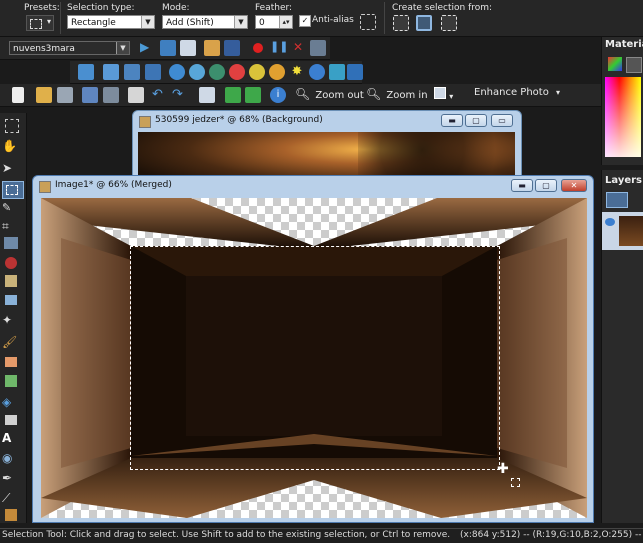  I want to click on script-select: nuvens3mara ▼, so click(69, 48).